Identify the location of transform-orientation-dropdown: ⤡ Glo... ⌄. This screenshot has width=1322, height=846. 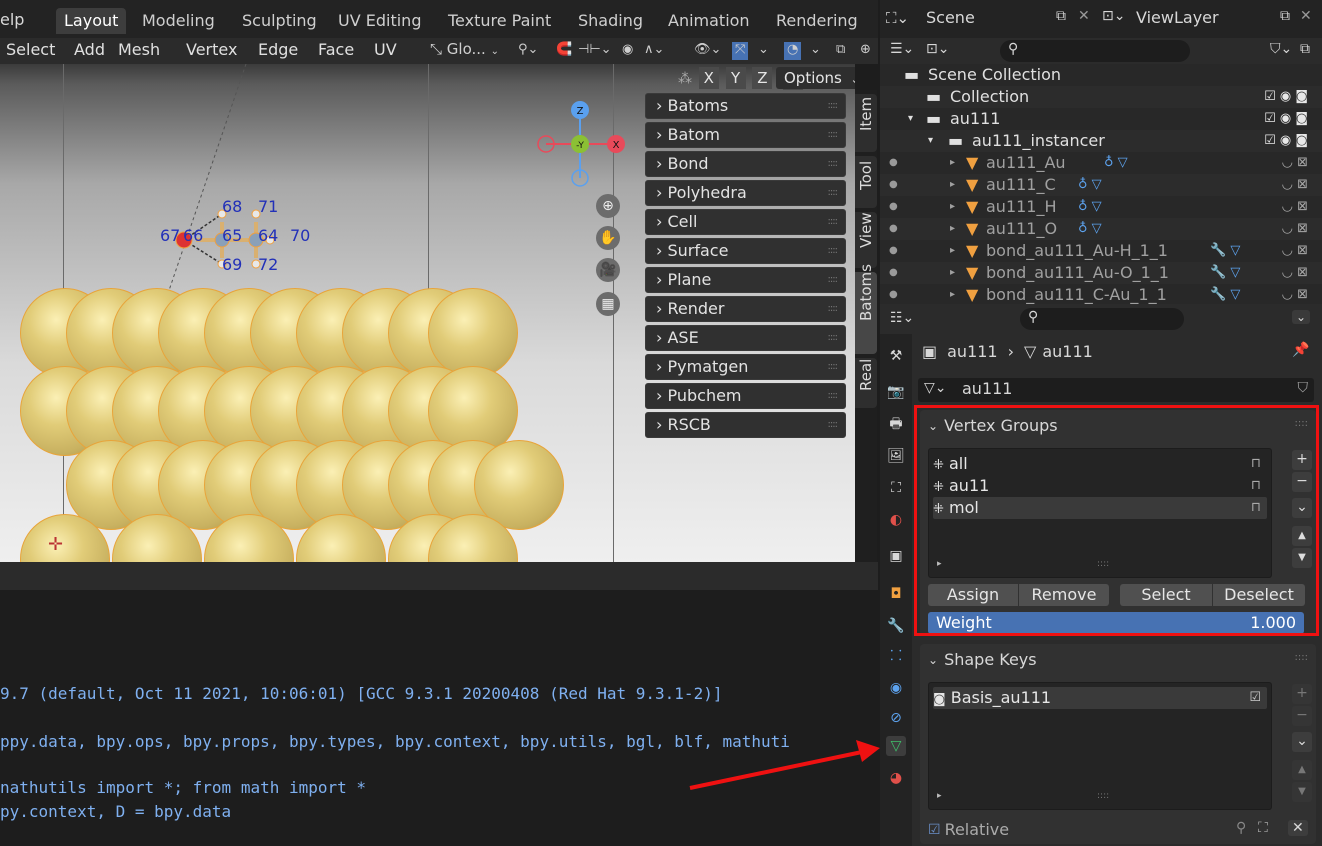
(464, 49).